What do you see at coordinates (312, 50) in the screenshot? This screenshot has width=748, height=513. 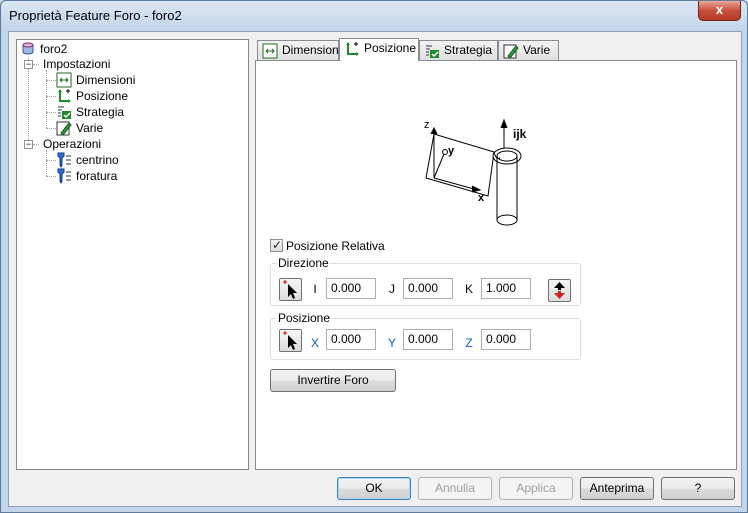 I see `tab-label: Dimensioni` at bounding box center [312, 50].